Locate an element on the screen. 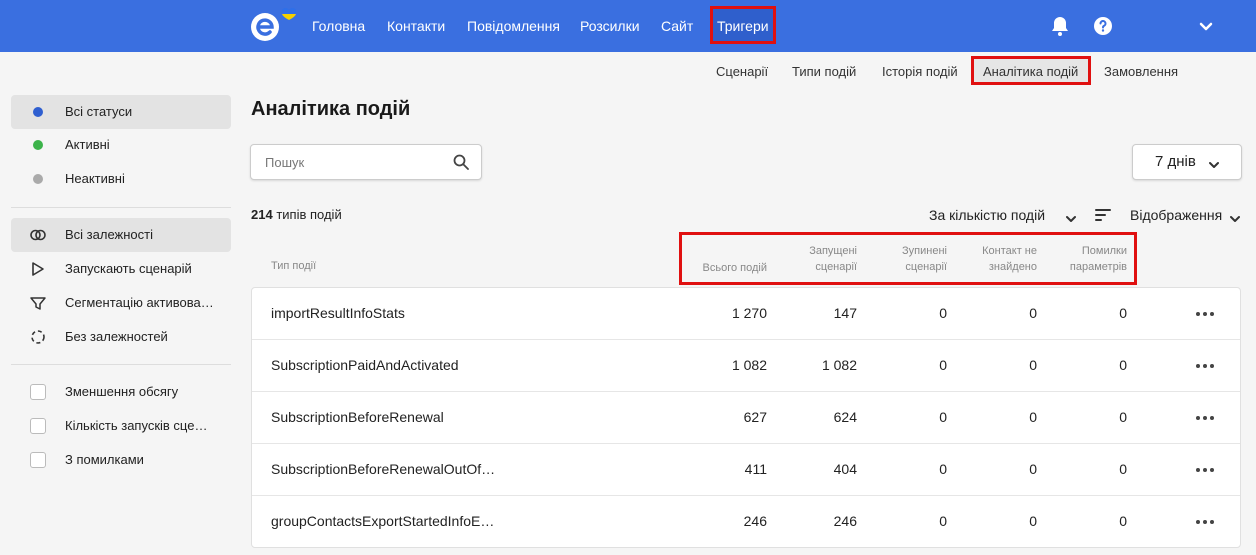  nav-item-messages: Повідомлення is located at coordinates (513, 26).